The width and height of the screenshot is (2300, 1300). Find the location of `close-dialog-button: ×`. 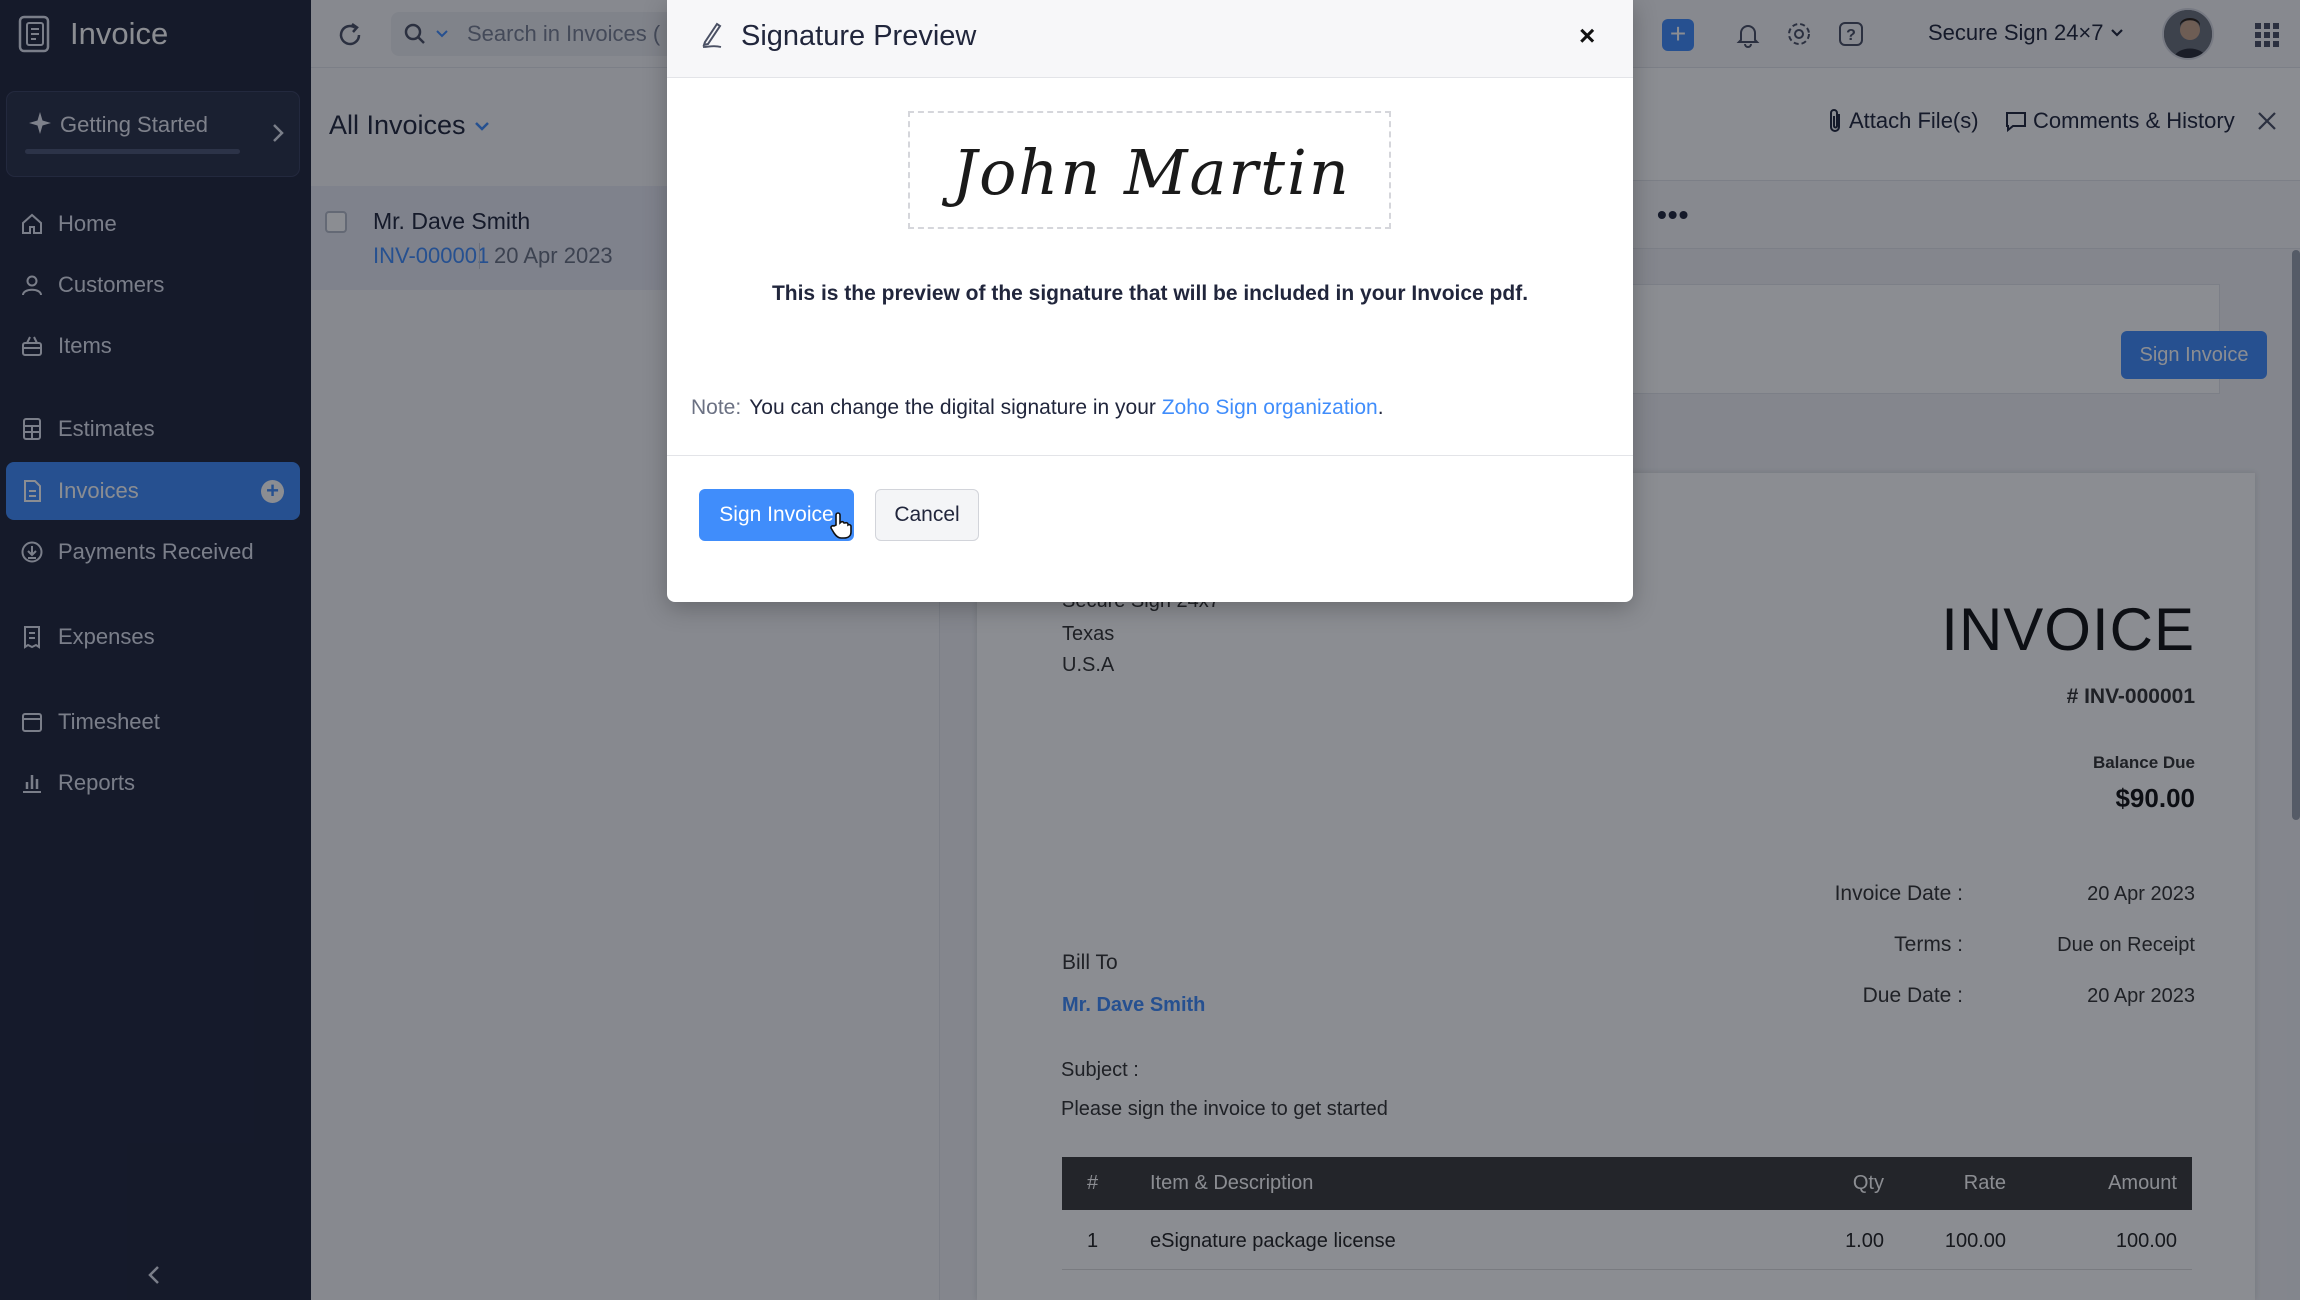

close-dialog-button: × is located at coordinates (1587, 36).